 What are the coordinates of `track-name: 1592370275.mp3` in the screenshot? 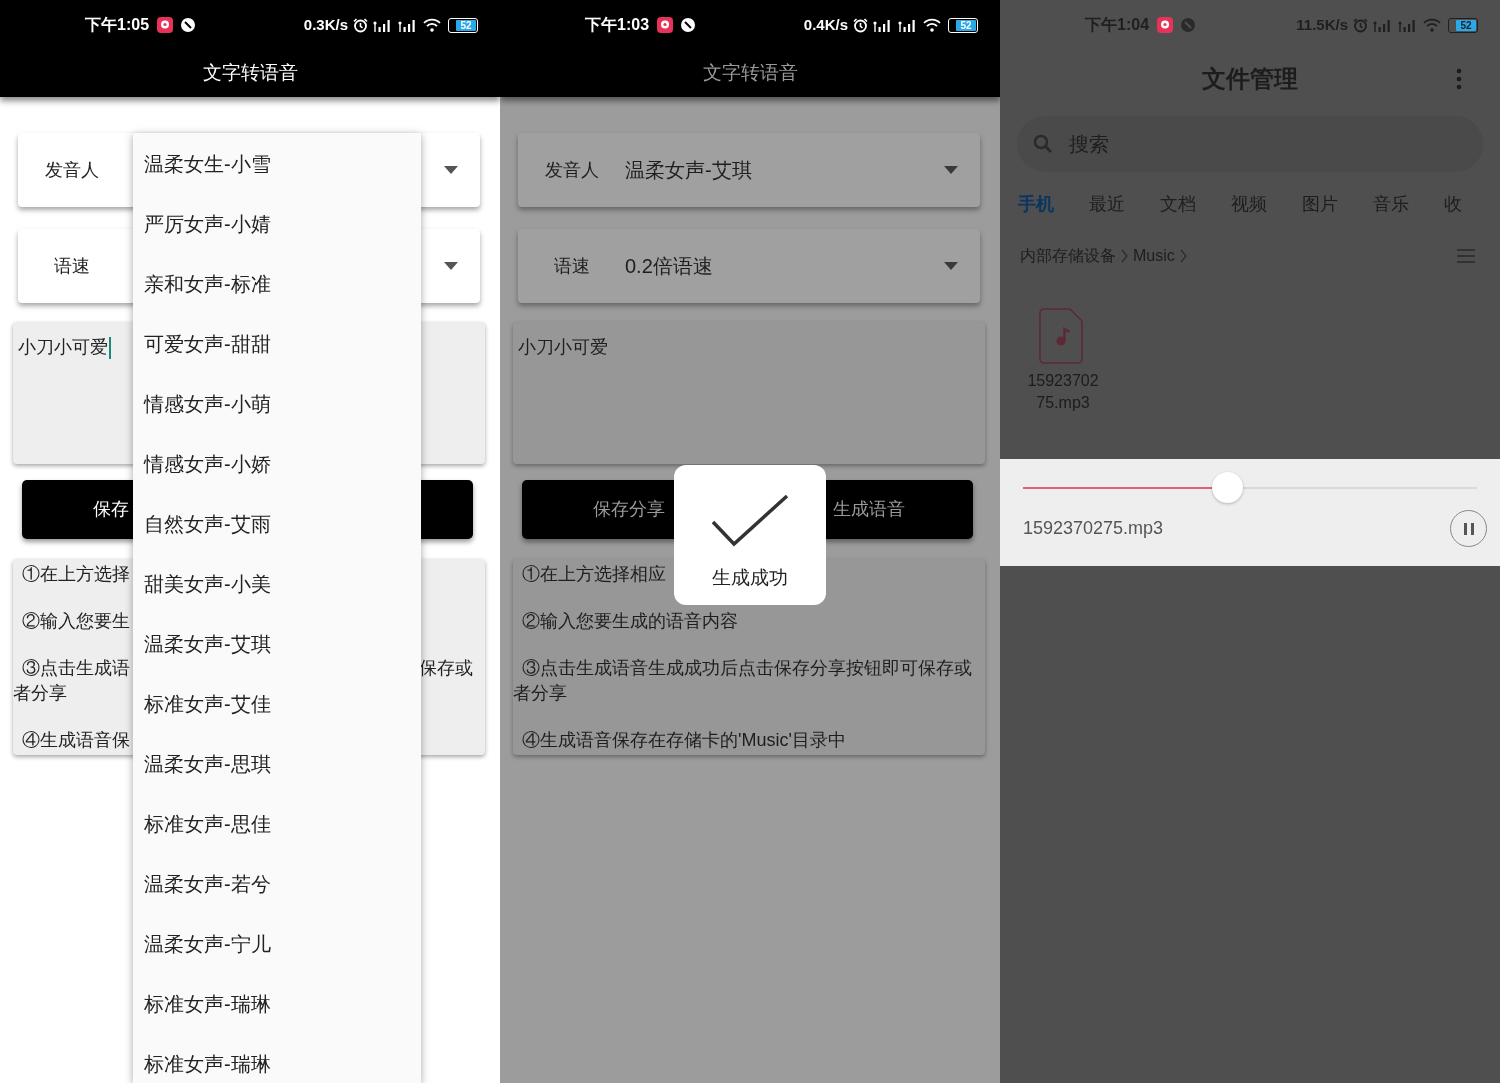 It's located at (1093, 528).